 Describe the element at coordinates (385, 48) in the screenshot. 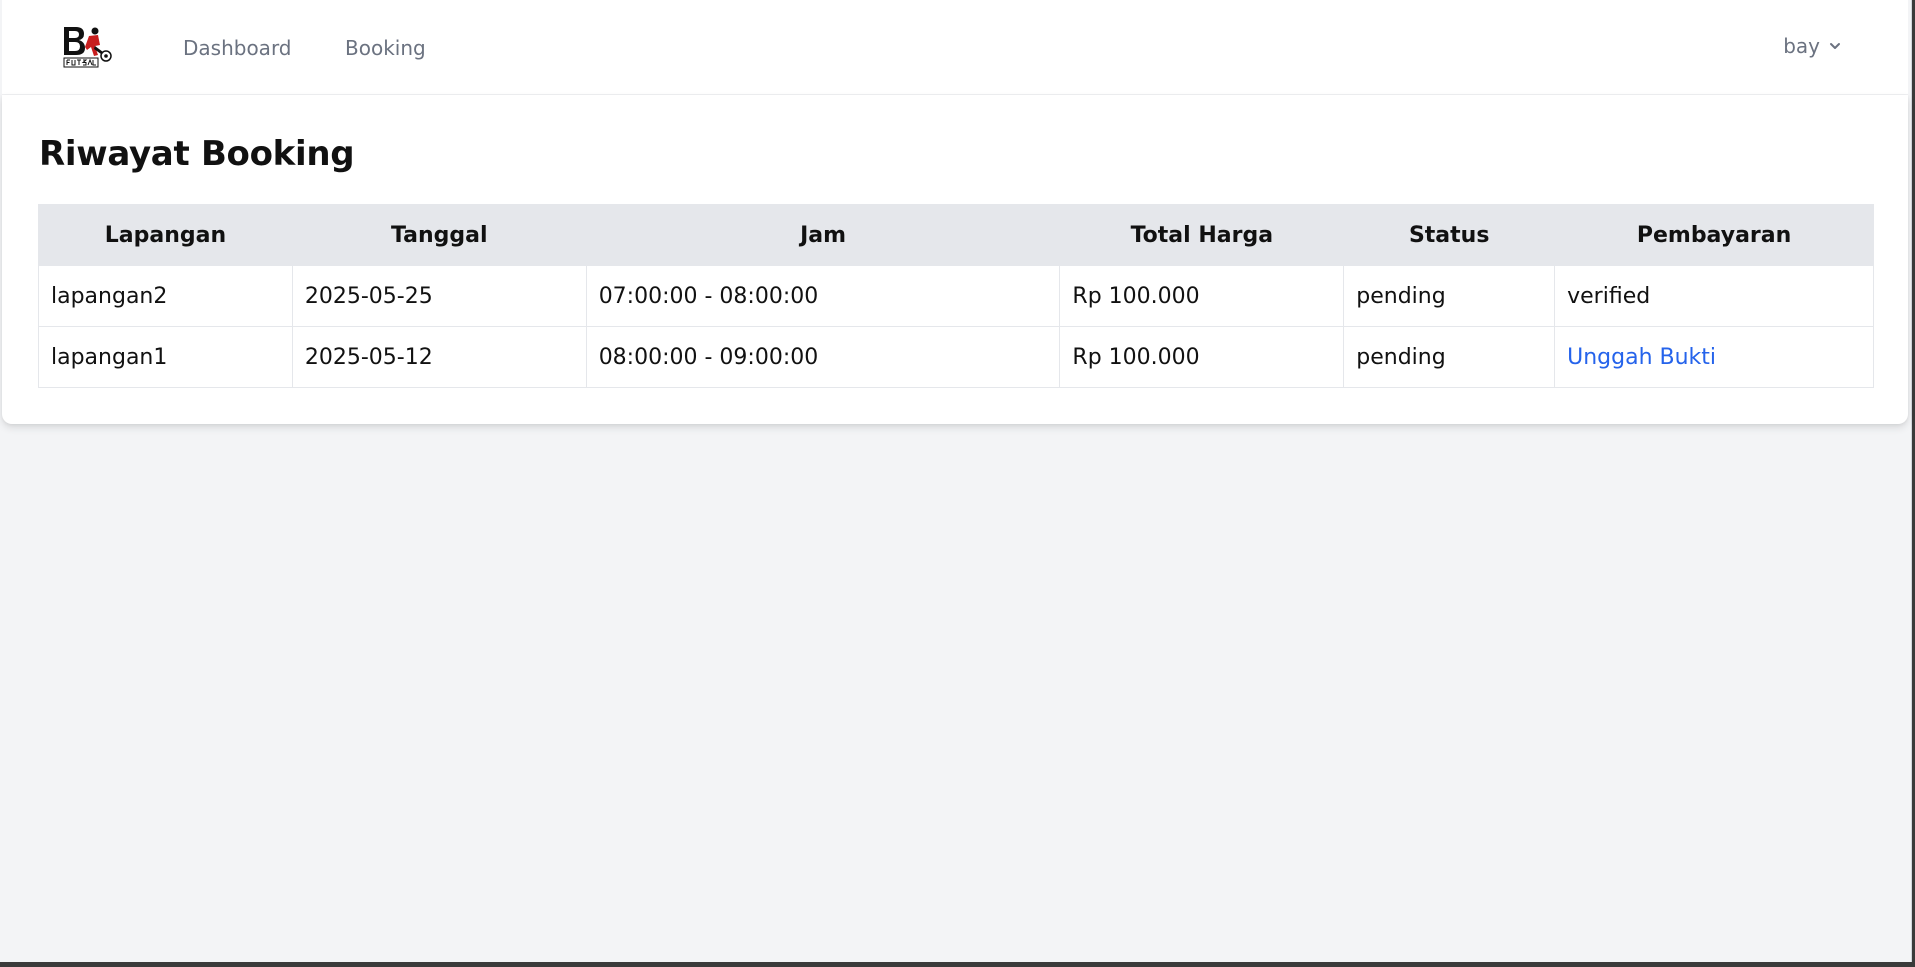

I see `nav-booking-link: Booking` at that location.